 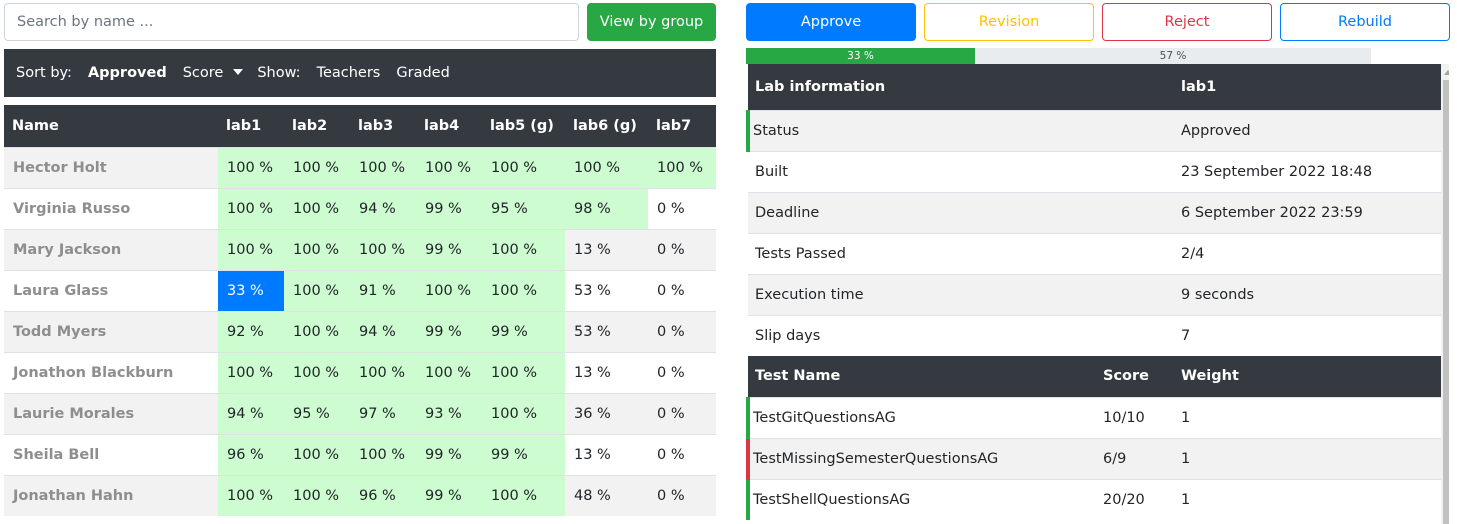 What do you see at coordinates (1365, 22) in the screenshot?
I see `rebuild-button: Rebuild` at bounding box center [1365, 22].